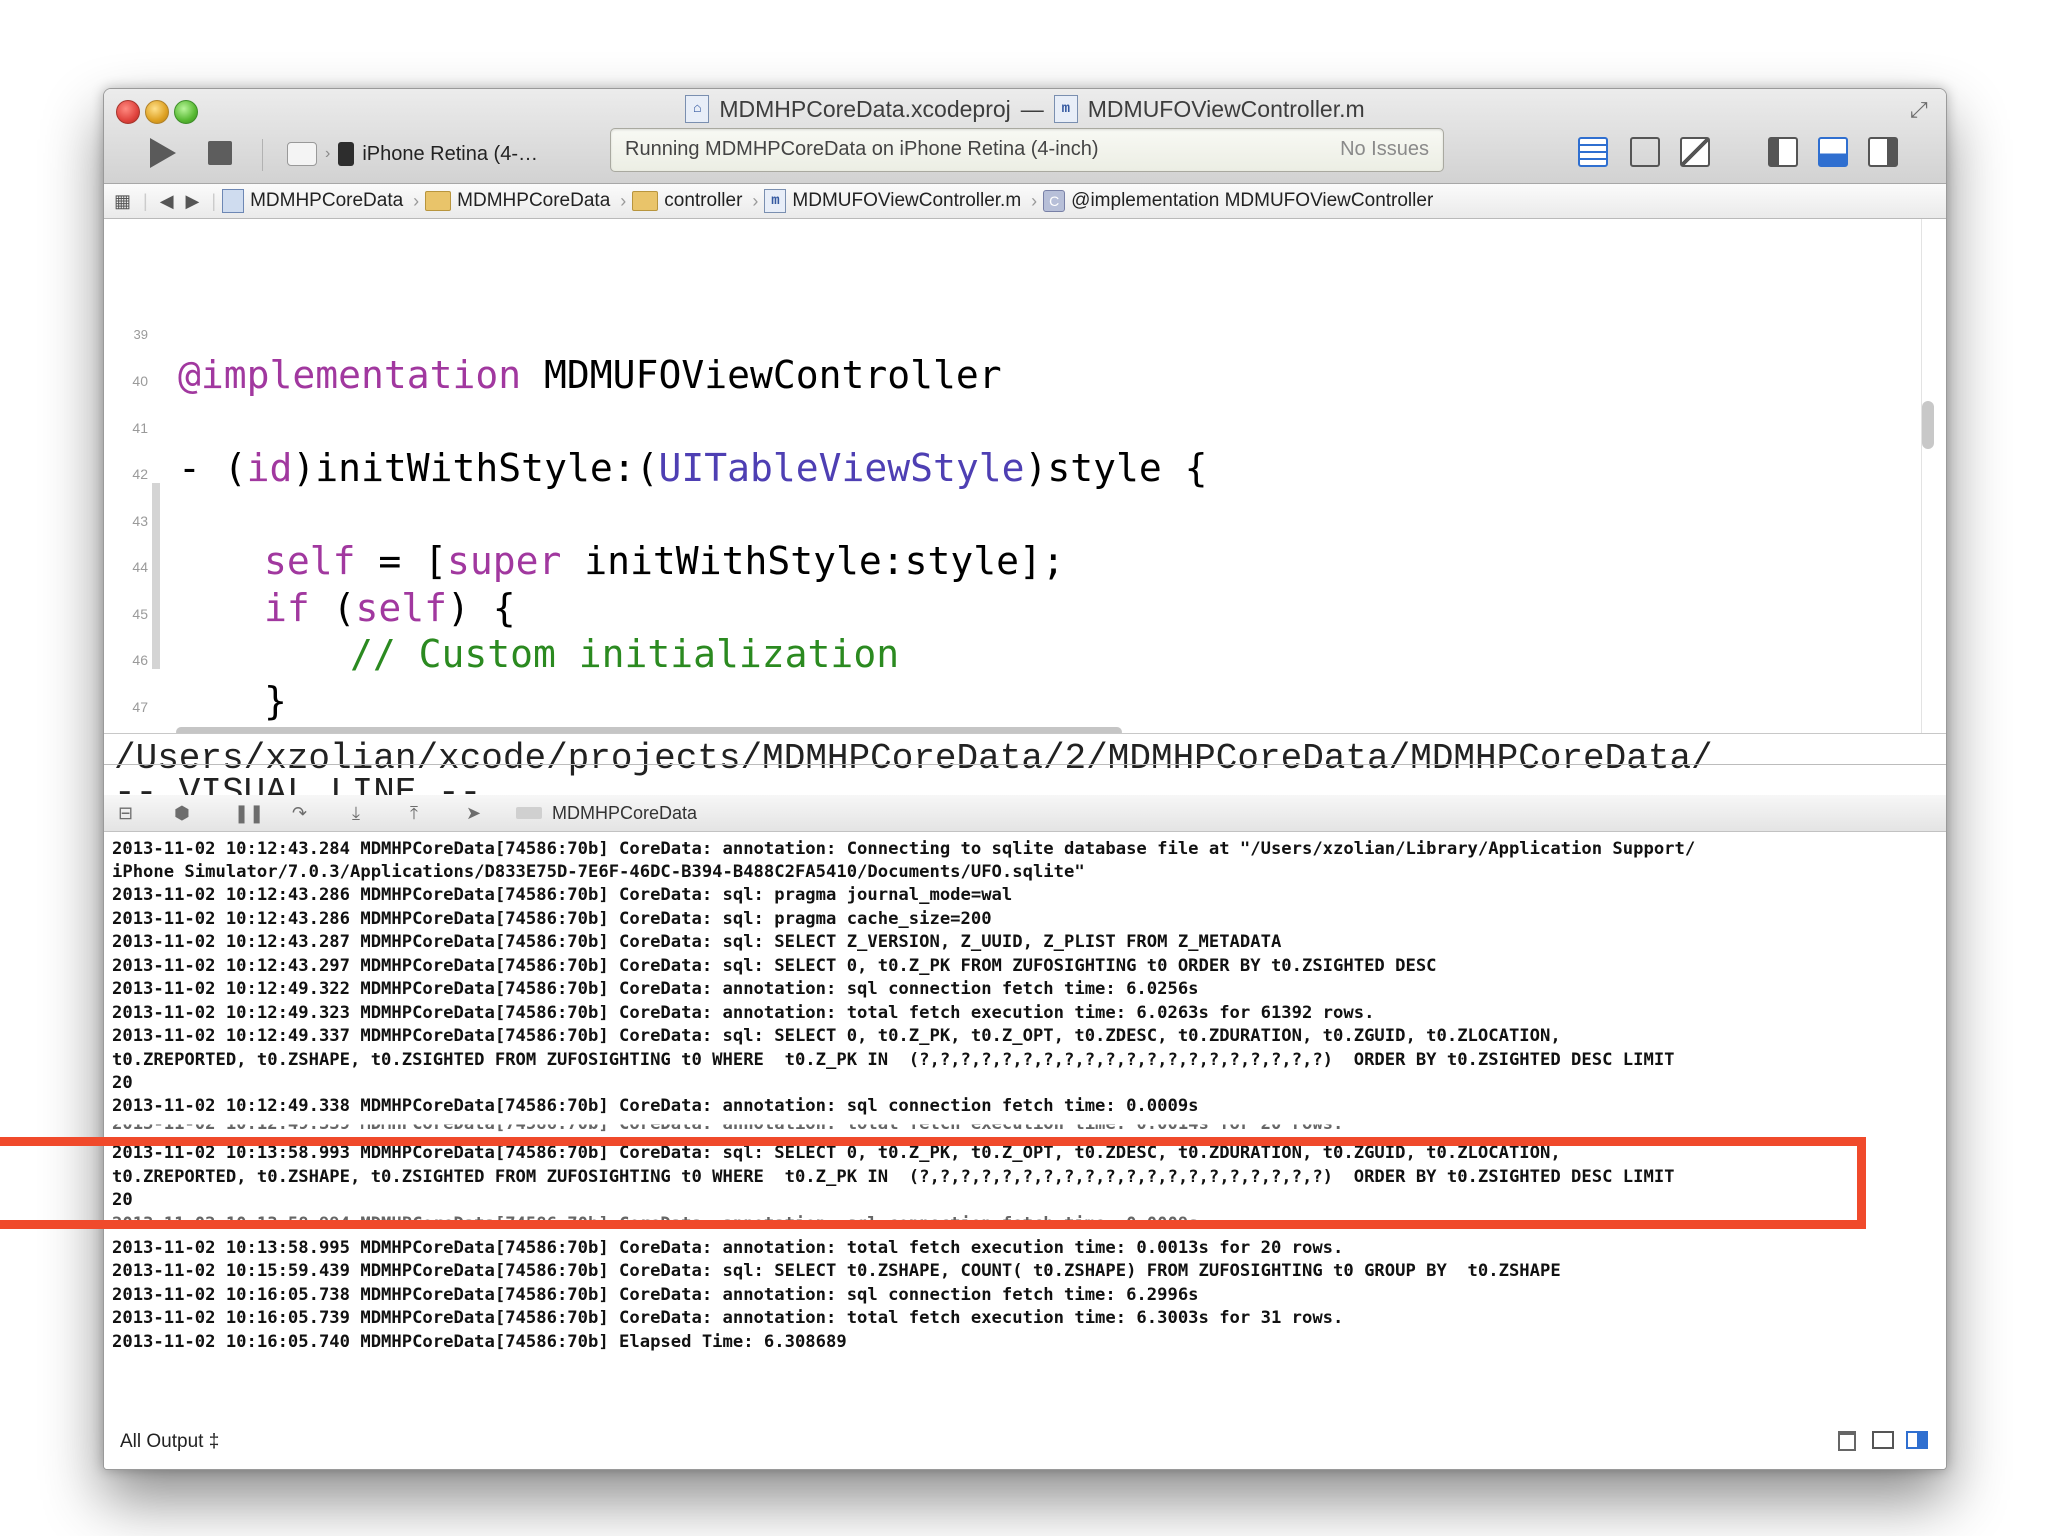 The image size is (2048, 1536). What do you see at coordinates (122, 1200) in the screenshot?
I see `console-line-highlighted: 20` at bounding box center [122, 1200].